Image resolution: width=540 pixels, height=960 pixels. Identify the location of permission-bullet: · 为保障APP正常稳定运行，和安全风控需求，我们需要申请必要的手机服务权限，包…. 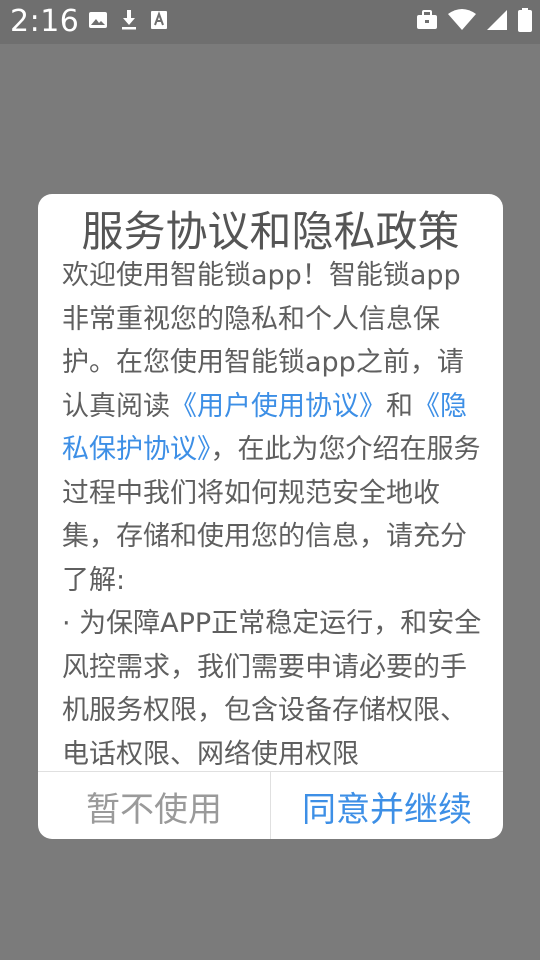
(272, 689).